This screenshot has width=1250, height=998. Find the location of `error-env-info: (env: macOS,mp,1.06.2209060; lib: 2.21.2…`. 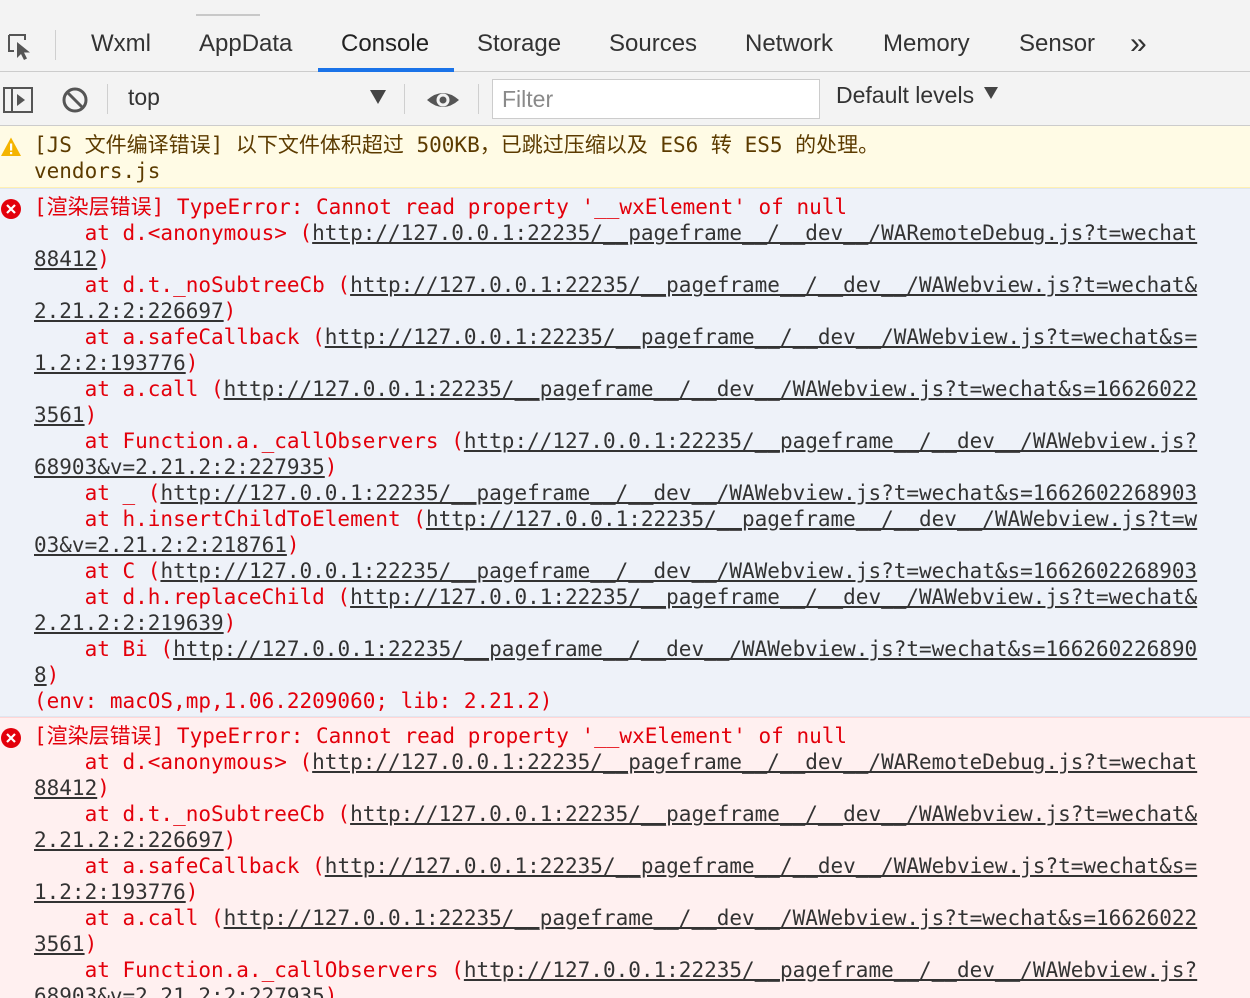

error-env-info: (env: macOS,mp,1.06.2209060; lib: 2.21.2… is located at coordinates (293, 701).